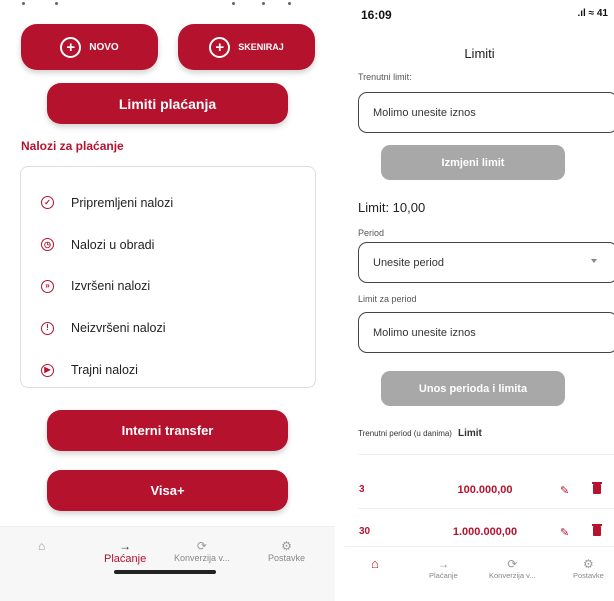  What do you see at coordinates (392, 207) in the screenshot?
I see `current-limit-value: Limit: 10,00` at bounding box center [392, 207].